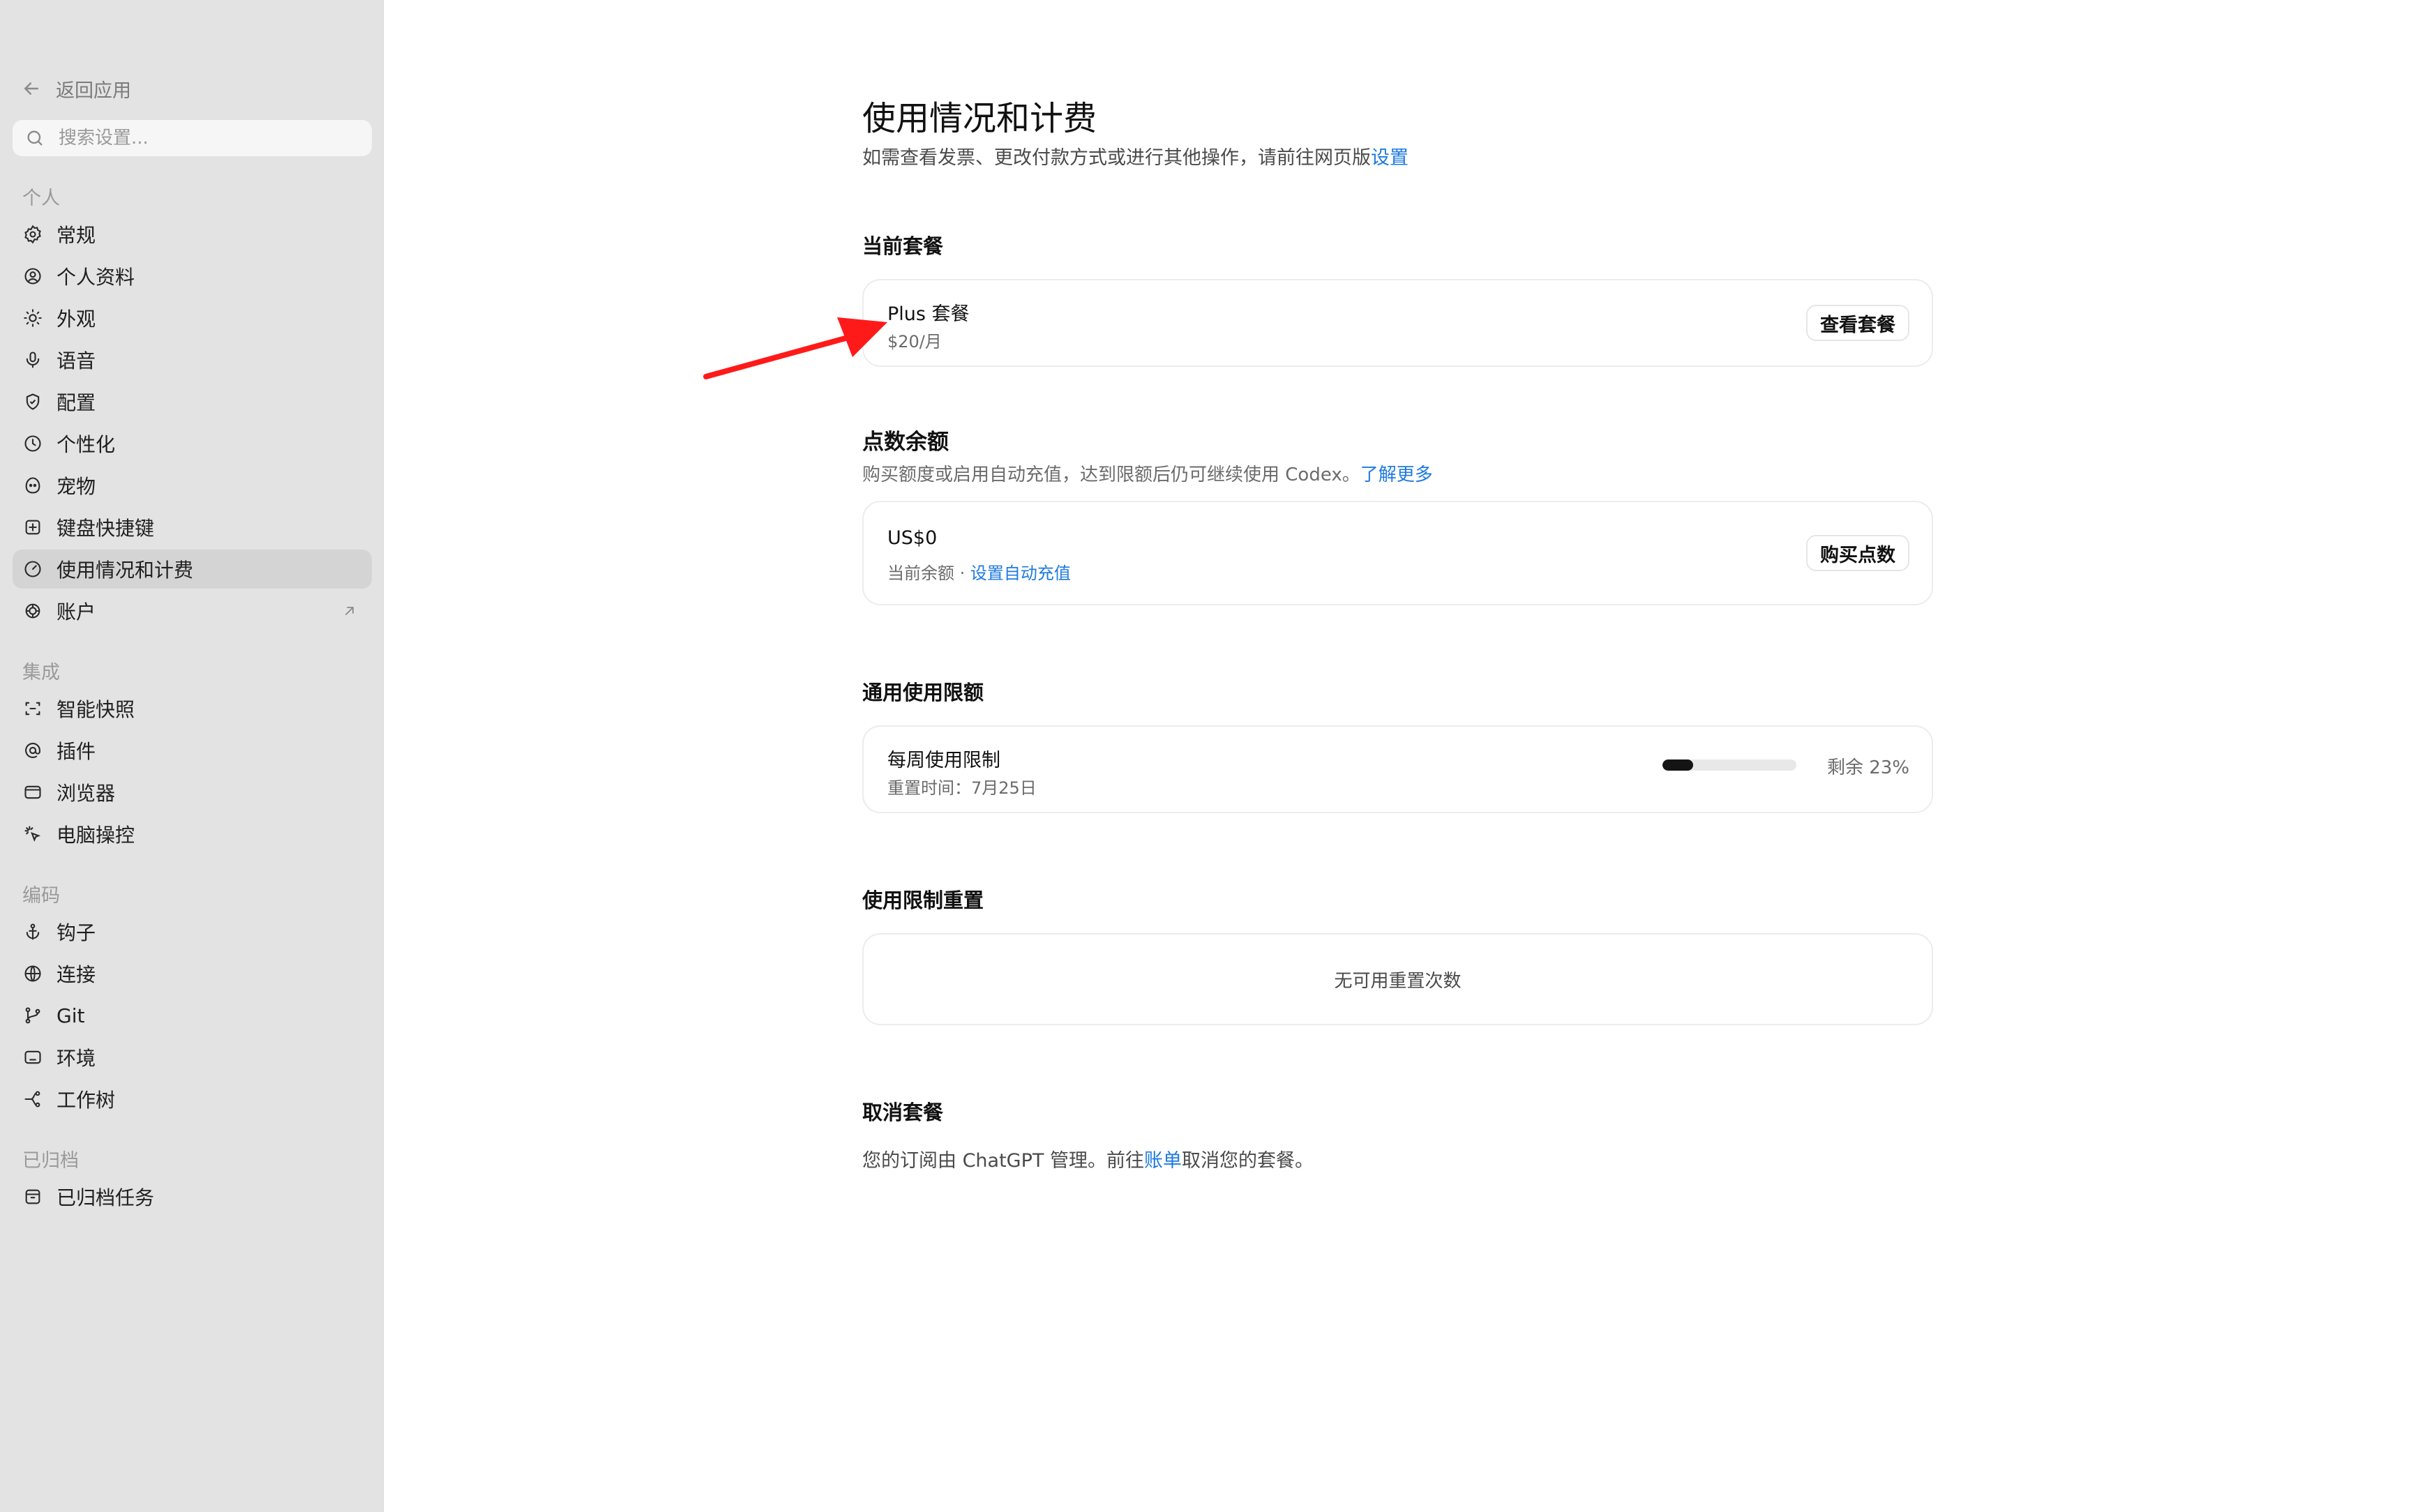  Describe the element at coordinates (33, 931) in the screenshot. I see `anchor-icon` at that location.